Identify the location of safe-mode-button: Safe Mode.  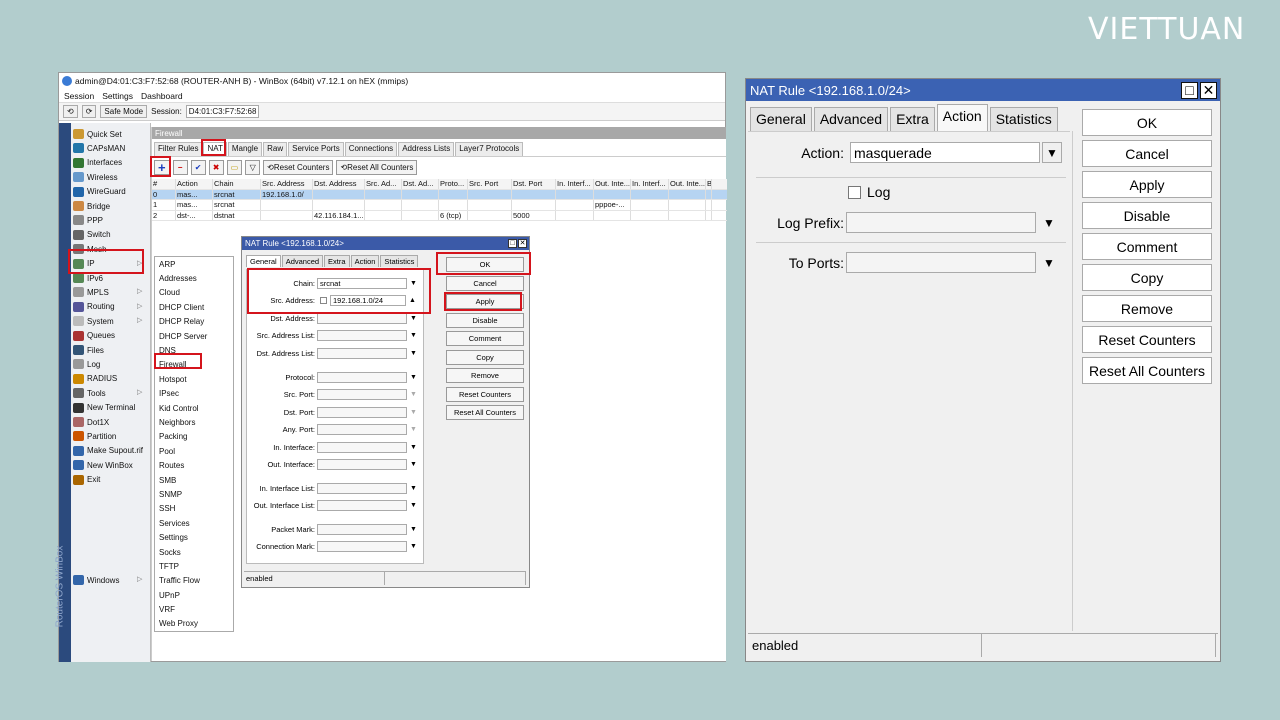
(124, 111).